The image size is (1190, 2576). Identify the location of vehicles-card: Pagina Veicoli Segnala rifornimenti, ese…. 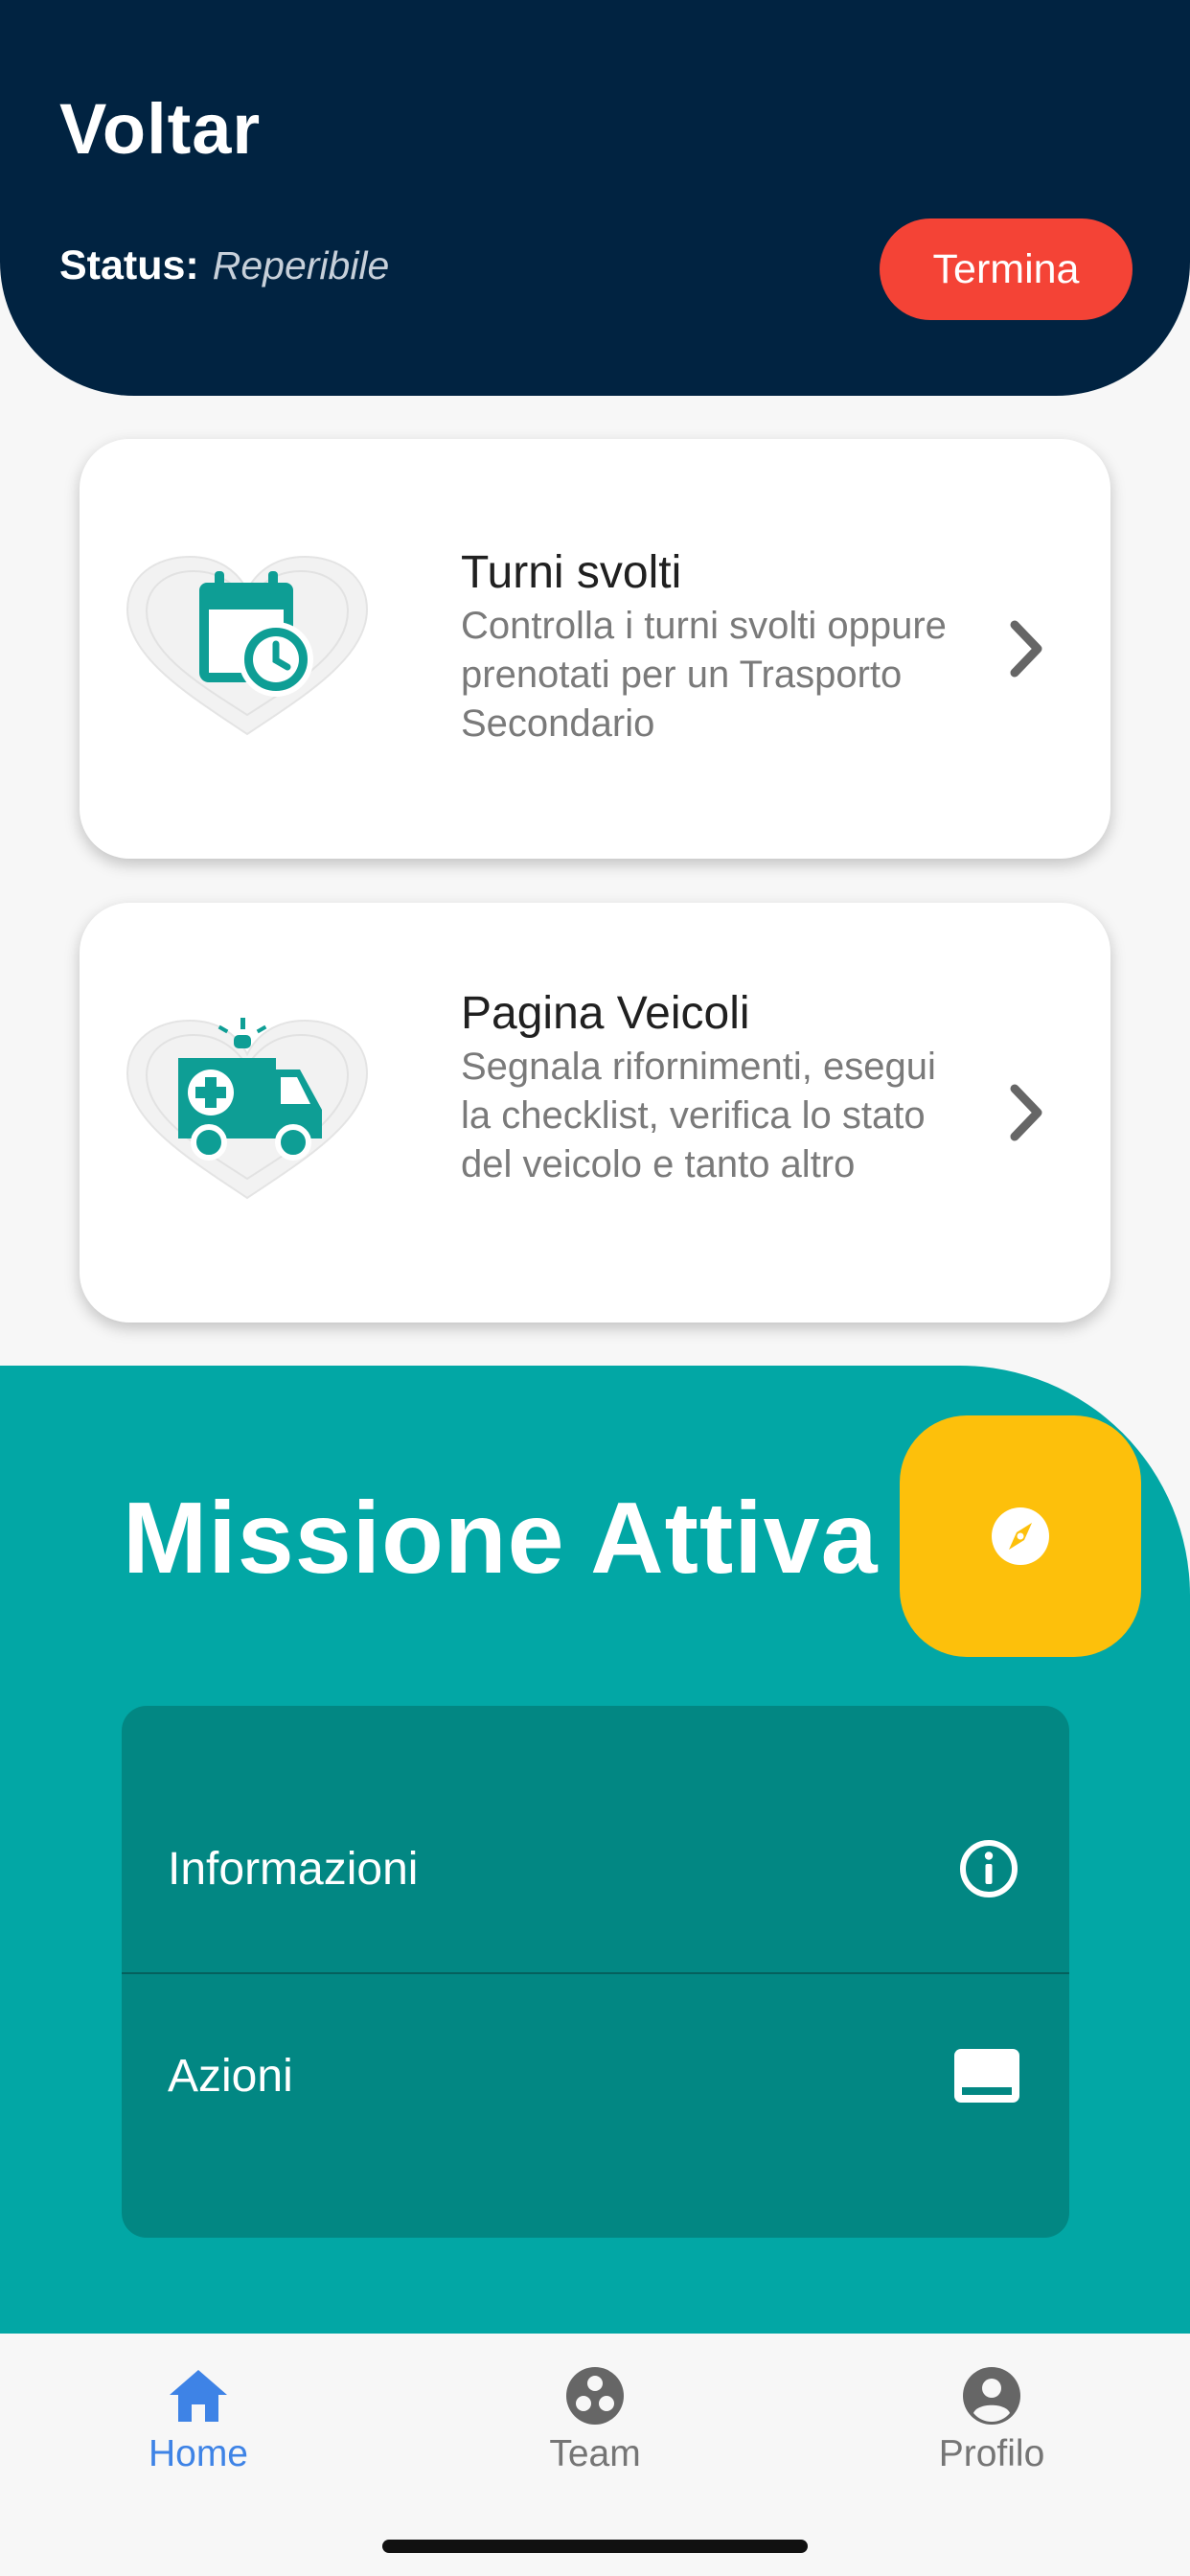
(595, 1112).